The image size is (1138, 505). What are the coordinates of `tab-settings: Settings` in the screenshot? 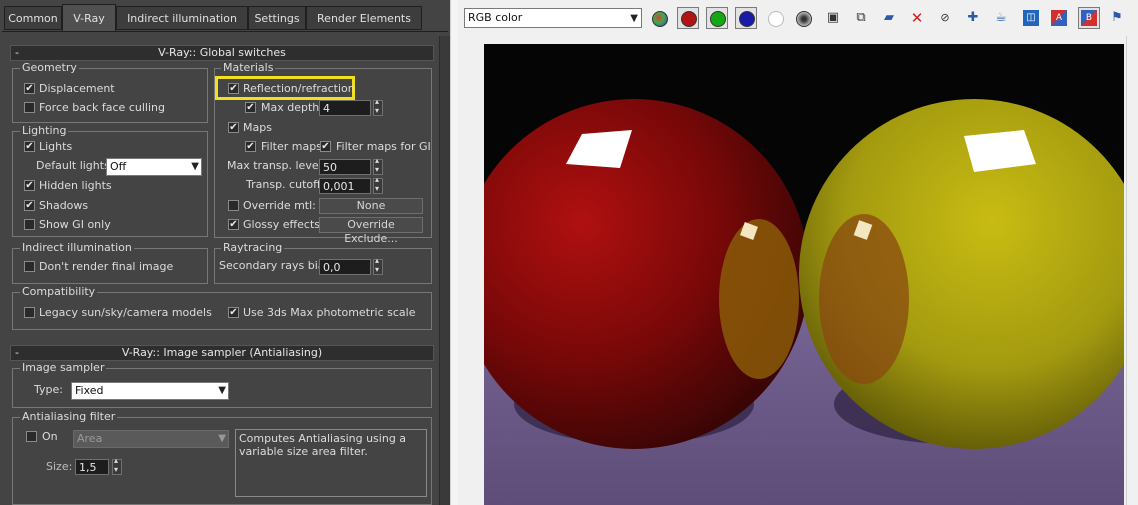 It's located at (277, 18).